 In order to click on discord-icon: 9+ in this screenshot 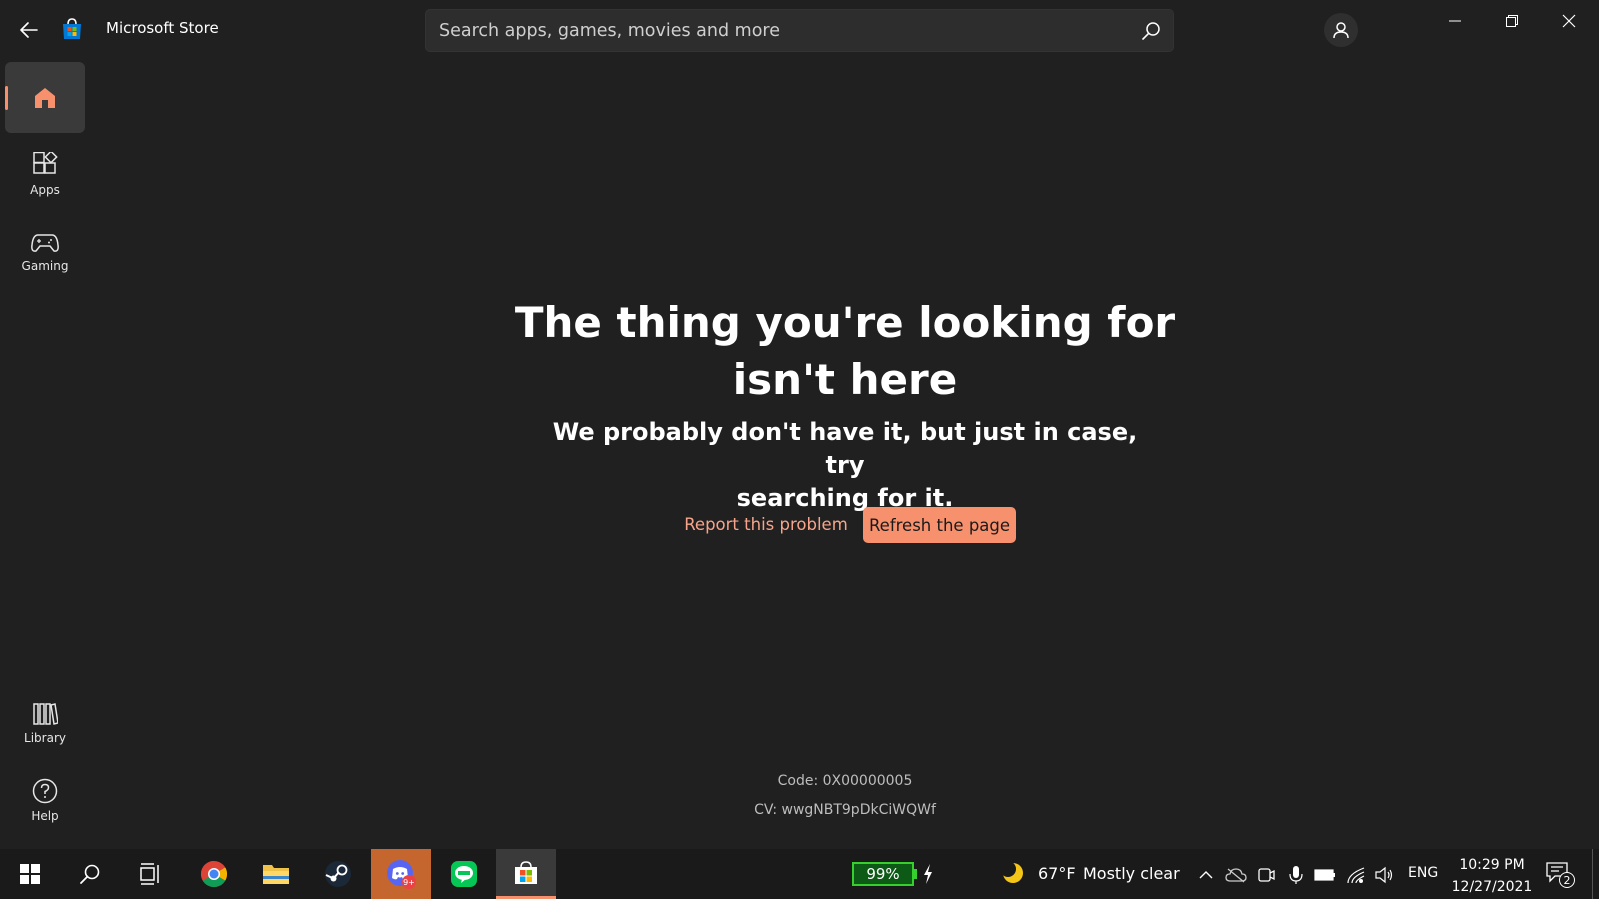, I will do `click(401, 874)`.